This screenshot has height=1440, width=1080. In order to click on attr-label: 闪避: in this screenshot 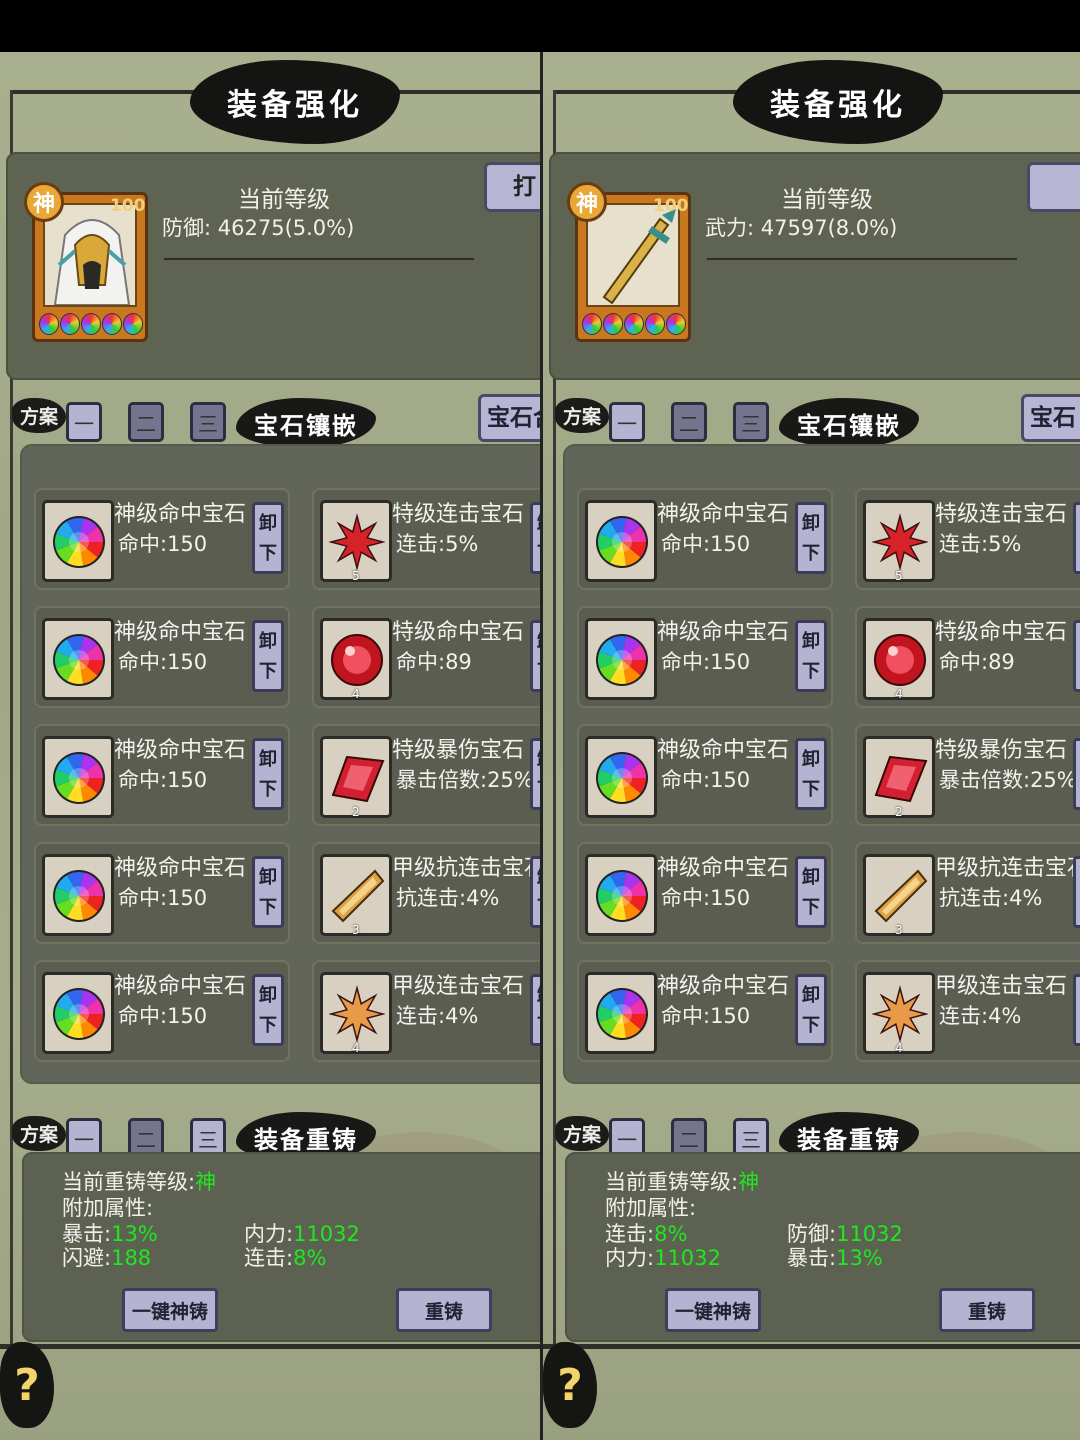, I will do `click(87, 1258)`.